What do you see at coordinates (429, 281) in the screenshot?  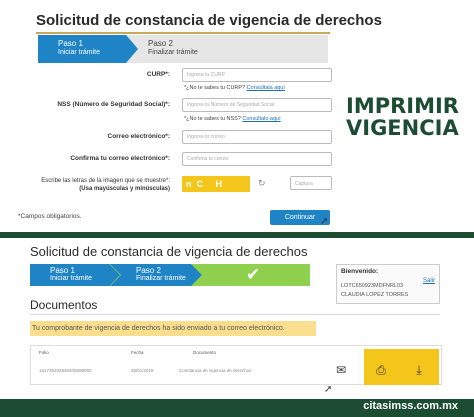 I see `logout-link: Salir` at bounding box center [429, 281].